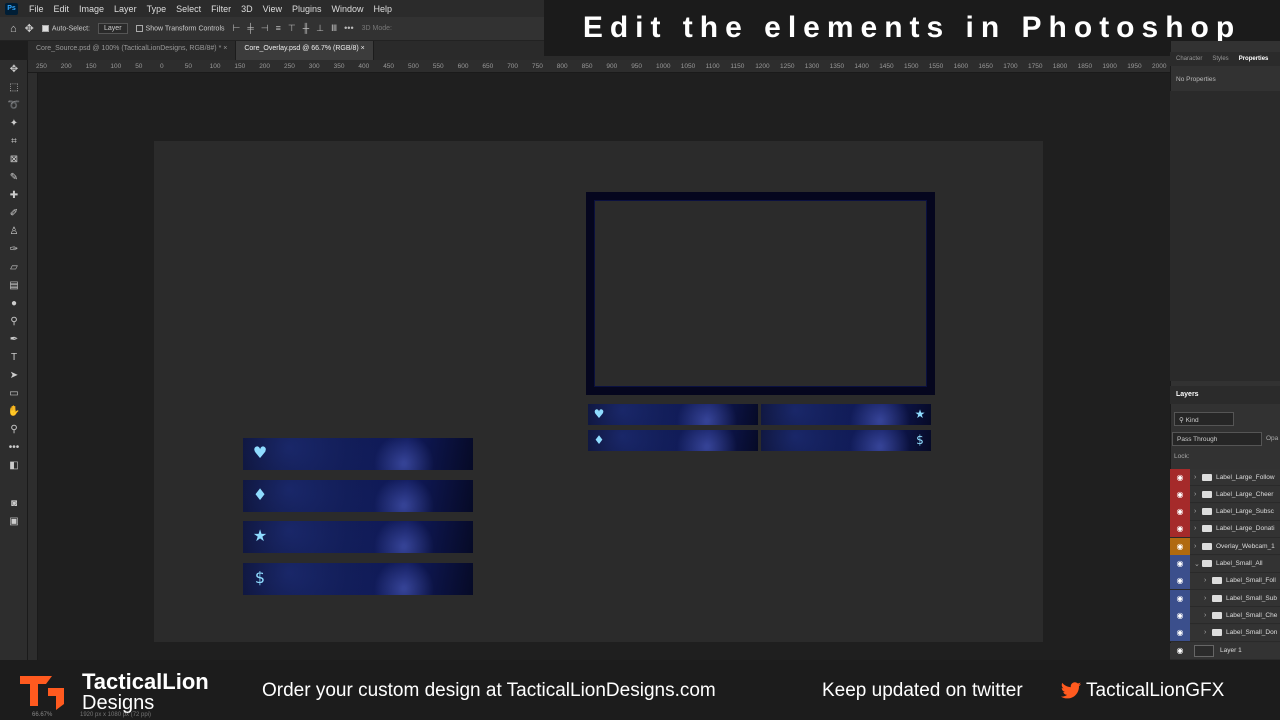 The image size is (1280, 720). I want to click on quick-mask-icon: ◙, so click(14, 504).